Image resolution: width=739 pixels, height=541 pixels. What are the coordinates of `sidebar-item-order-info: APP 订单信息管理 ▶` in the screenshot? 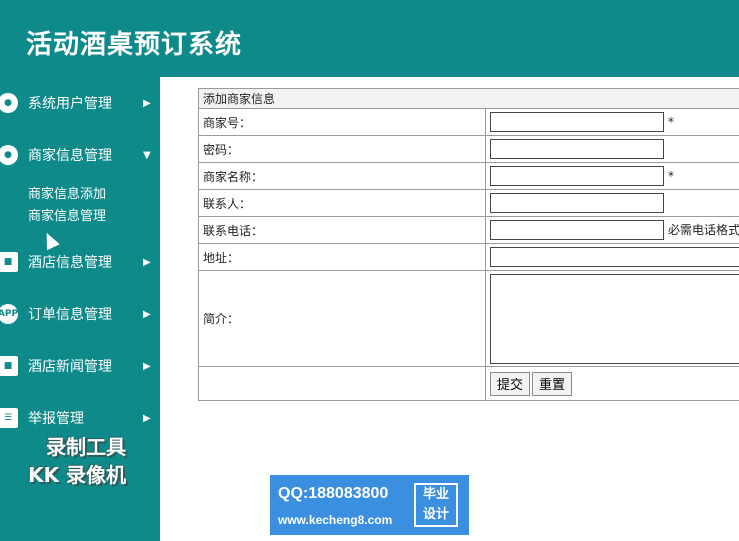 It's located at (80, 314).